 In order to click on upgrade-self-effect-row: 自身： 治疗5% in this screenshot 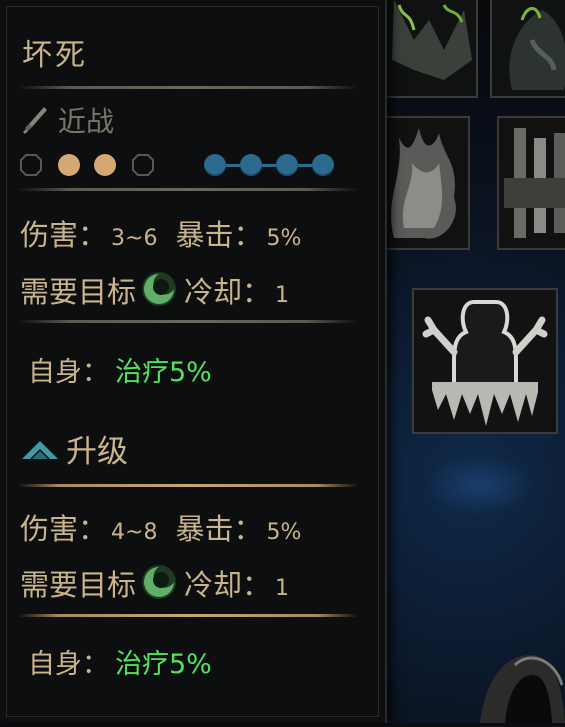, I will do `click(120, 661)`.